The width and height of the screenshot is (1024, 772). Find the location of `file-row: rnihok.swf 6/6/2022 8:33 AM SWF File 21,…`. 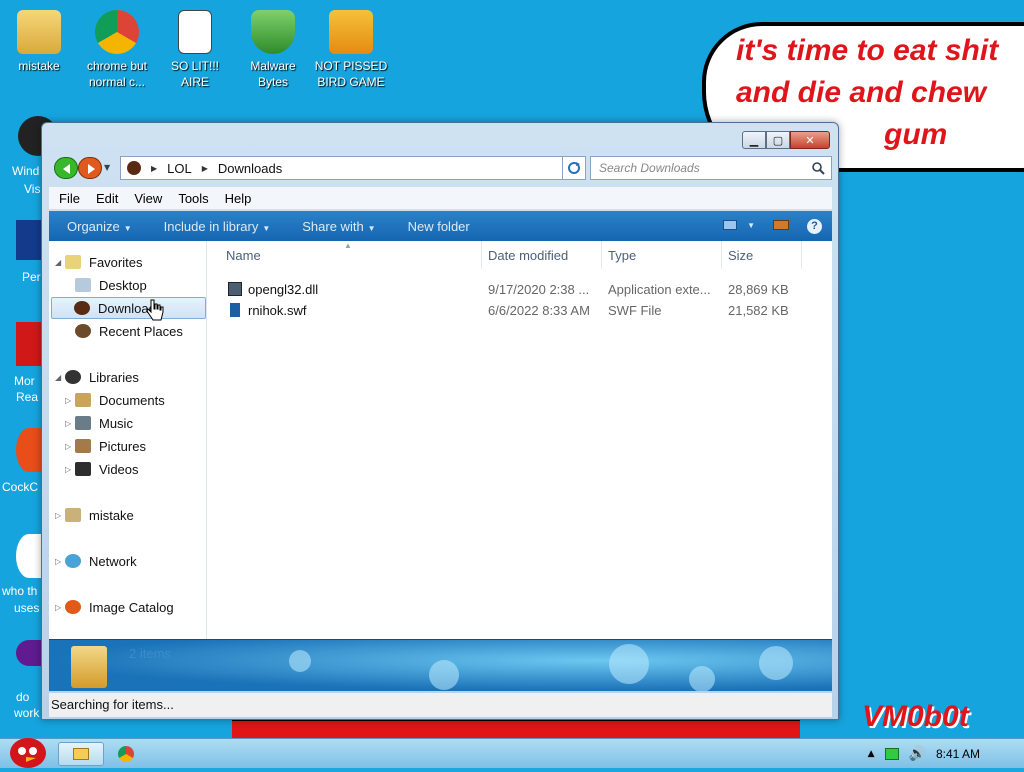

file-row: rnihok.swf 6/6/2022 8:33 AM SWF File 21,… is located at coordinates (520, 310).